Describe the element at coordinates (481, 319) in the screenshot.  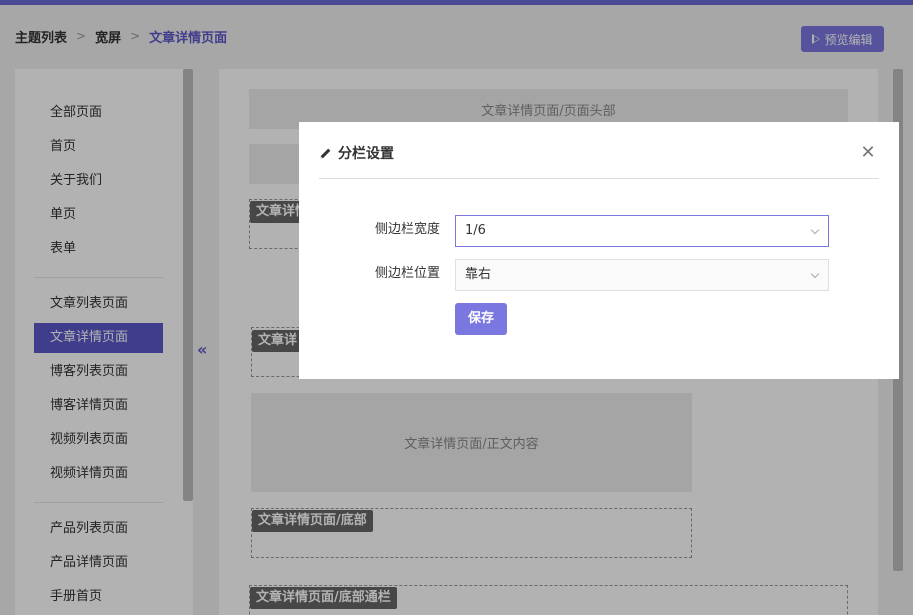
I see `save-button: 保存` at that location.